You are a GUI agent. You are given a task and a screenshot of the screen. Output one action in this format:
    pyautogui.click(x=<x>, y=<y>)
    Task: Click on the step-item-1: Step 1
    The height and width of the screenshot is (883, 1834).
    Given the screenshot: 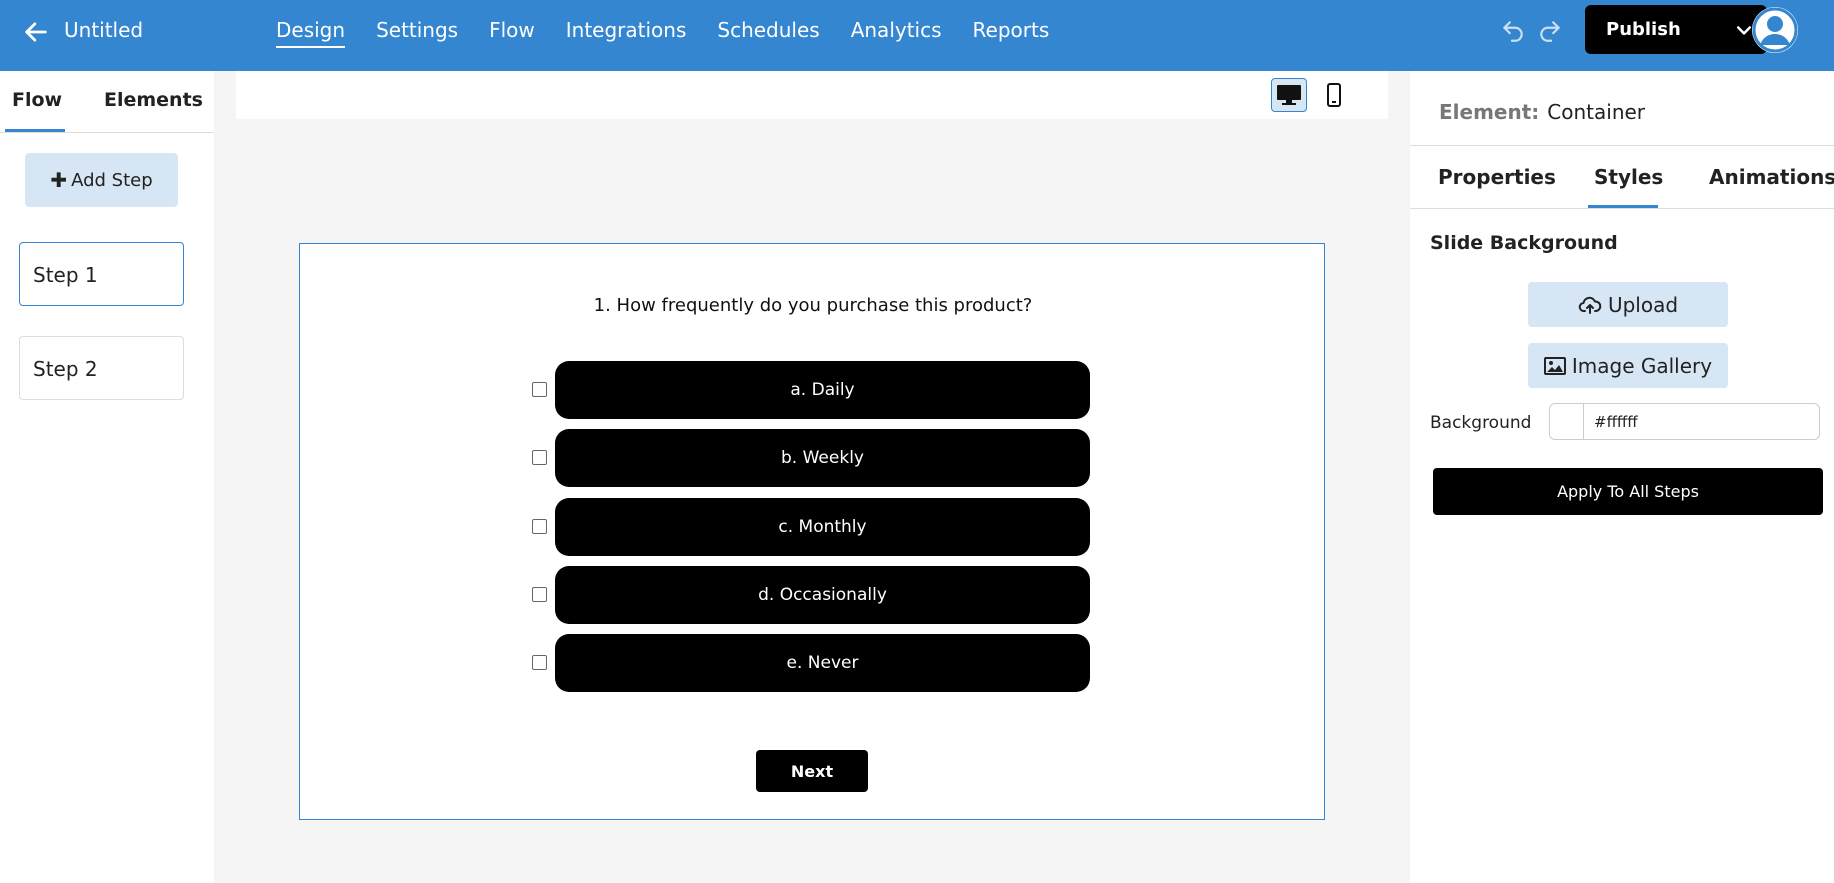 What is the action you would take?
    pyautogui.click(x=101, y=274)
    